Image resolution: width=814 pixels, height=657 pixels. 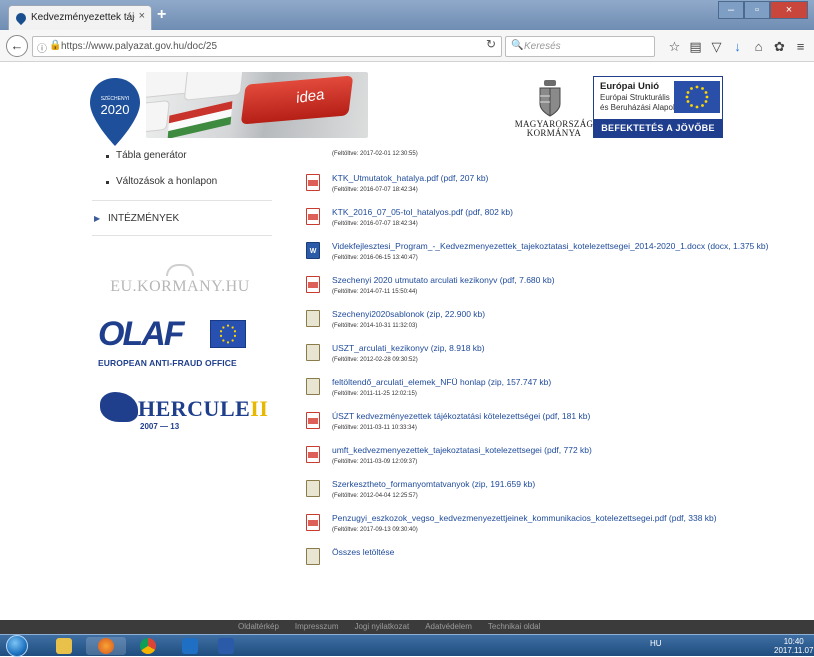 I want to click on olaf-logo: OLAF EUROPEAN ANTI-FRAUD OFFICE, so click(x=180, y=346).